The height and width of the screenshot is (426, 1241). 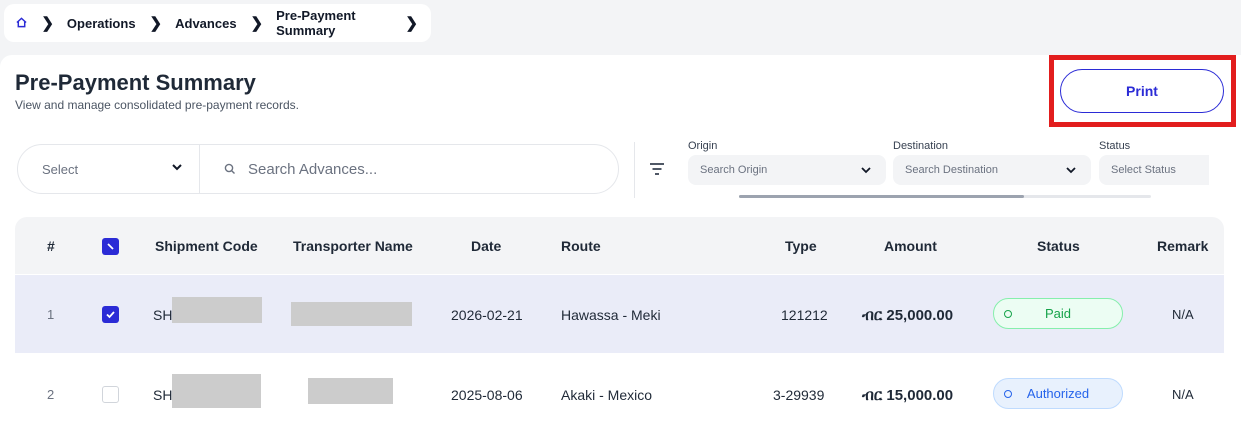 I want to click on select-all-checkbox, so click(x=110, y=246).